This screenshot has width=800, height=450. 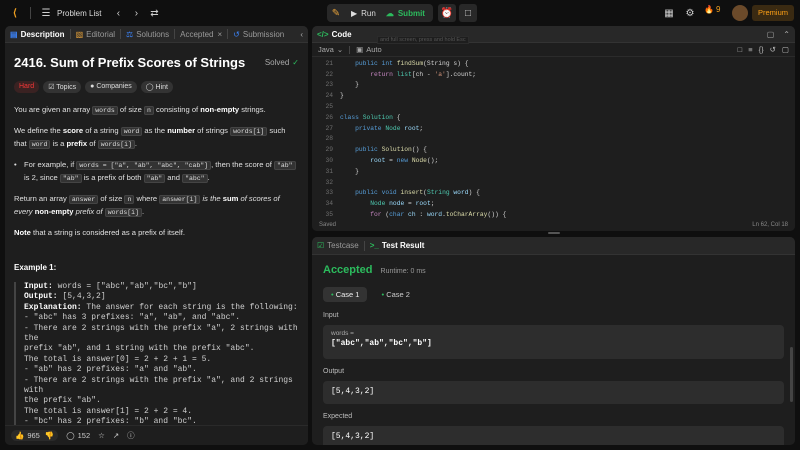 What do you see at coordinates (363, 13) in the screenshot?
I see `run-button: ▶ Run` at bounding box center [363, 13].